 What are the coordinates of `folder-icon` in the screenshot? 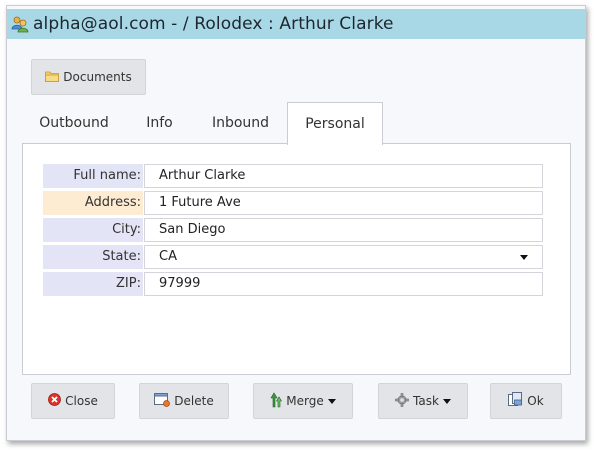 It's located at (52, 77).